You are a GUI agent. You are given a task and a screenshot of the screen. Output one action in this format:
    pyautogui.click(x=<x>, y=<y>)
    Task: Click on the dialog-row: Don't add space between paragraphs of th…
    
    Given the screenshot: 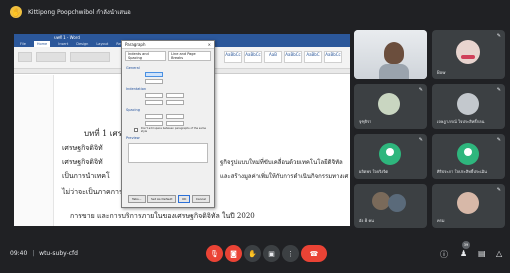 What is the action you would take?
    pyautogui.click(x=168, y=130)
    